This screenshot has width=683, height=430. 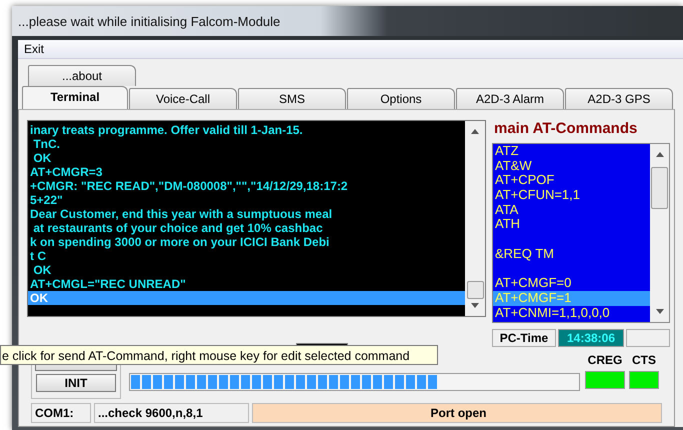 What do you see at coordinates (219, 355) in the screenshot?
I see `tooltip: e click for send AT-Command, right mouse key for edit selected command` at bounding box center [219, 355].